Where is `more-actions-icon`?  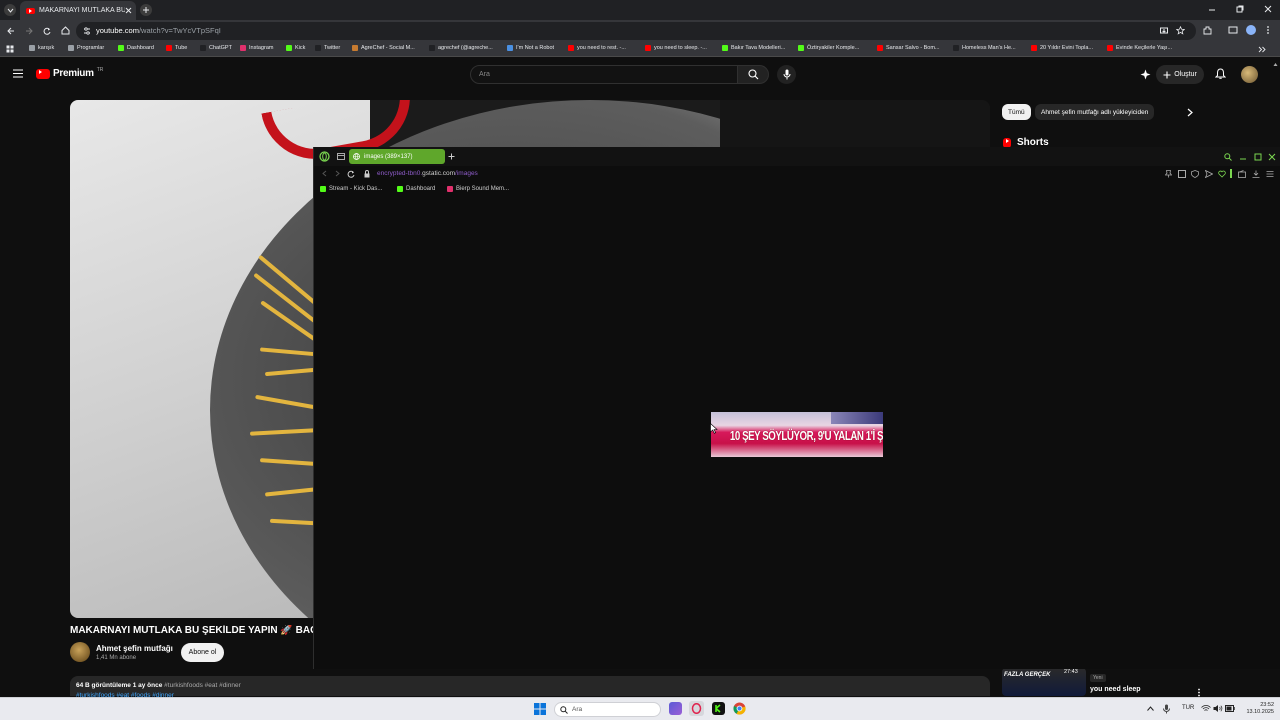 more-actions-icon is located at coordinates (1199, 692).